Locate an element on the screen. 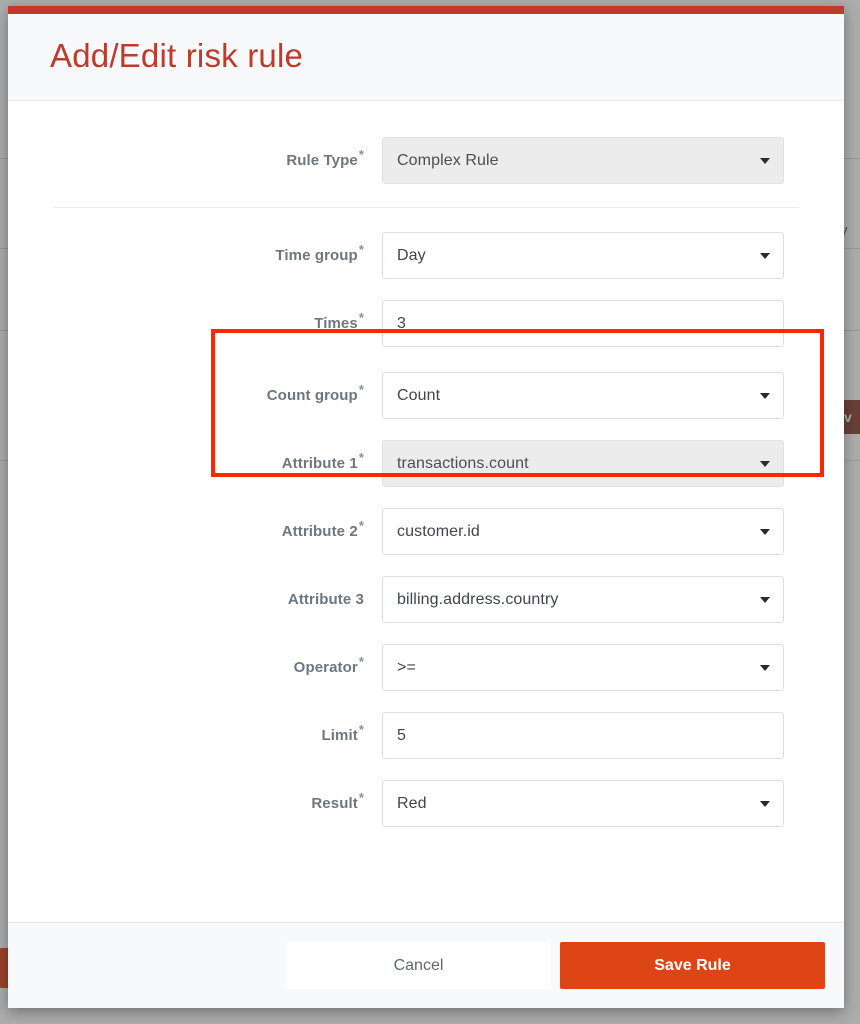 Image resolution: width=860 pixels, height=1024 pixels. label-text: Time group is located at coordinates (316, 256).